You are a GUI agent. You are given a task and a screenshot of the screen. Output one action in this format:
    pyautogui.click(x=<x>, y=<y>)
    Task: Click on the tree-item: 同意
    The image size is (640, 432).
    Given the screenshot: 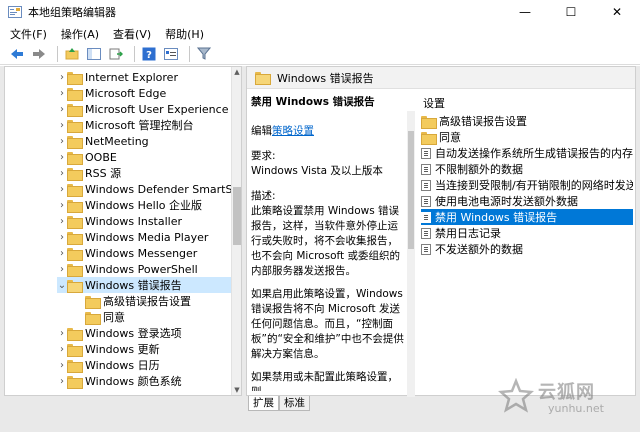 What is the action you would take?
    pyautogui.click(x=105, y=317)
    